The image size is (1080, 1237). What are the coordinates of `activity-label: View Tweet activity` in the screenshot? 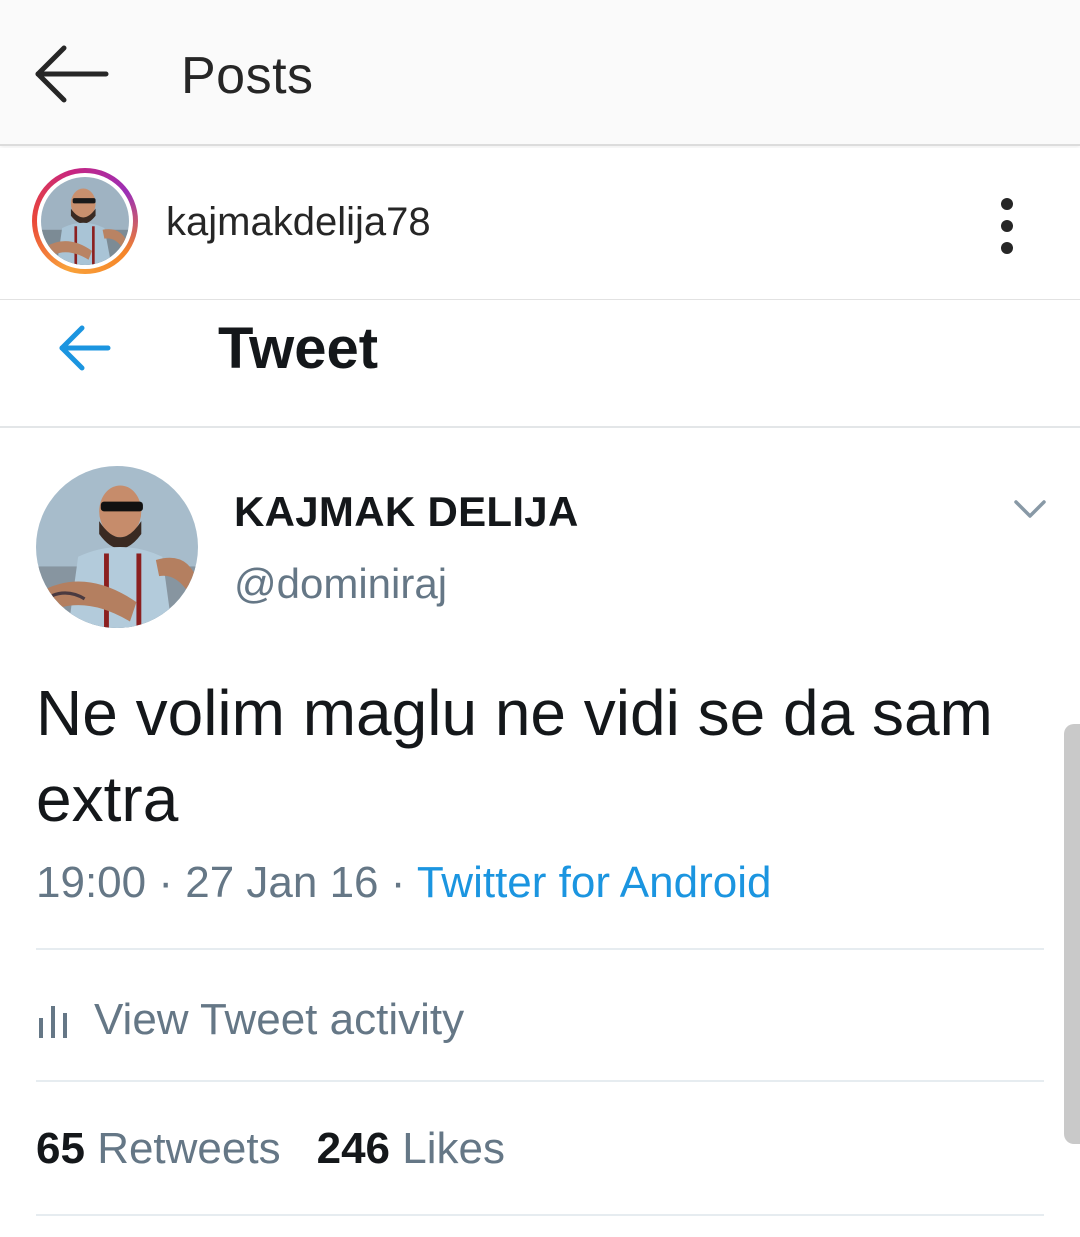 It's located at (279, 1019).